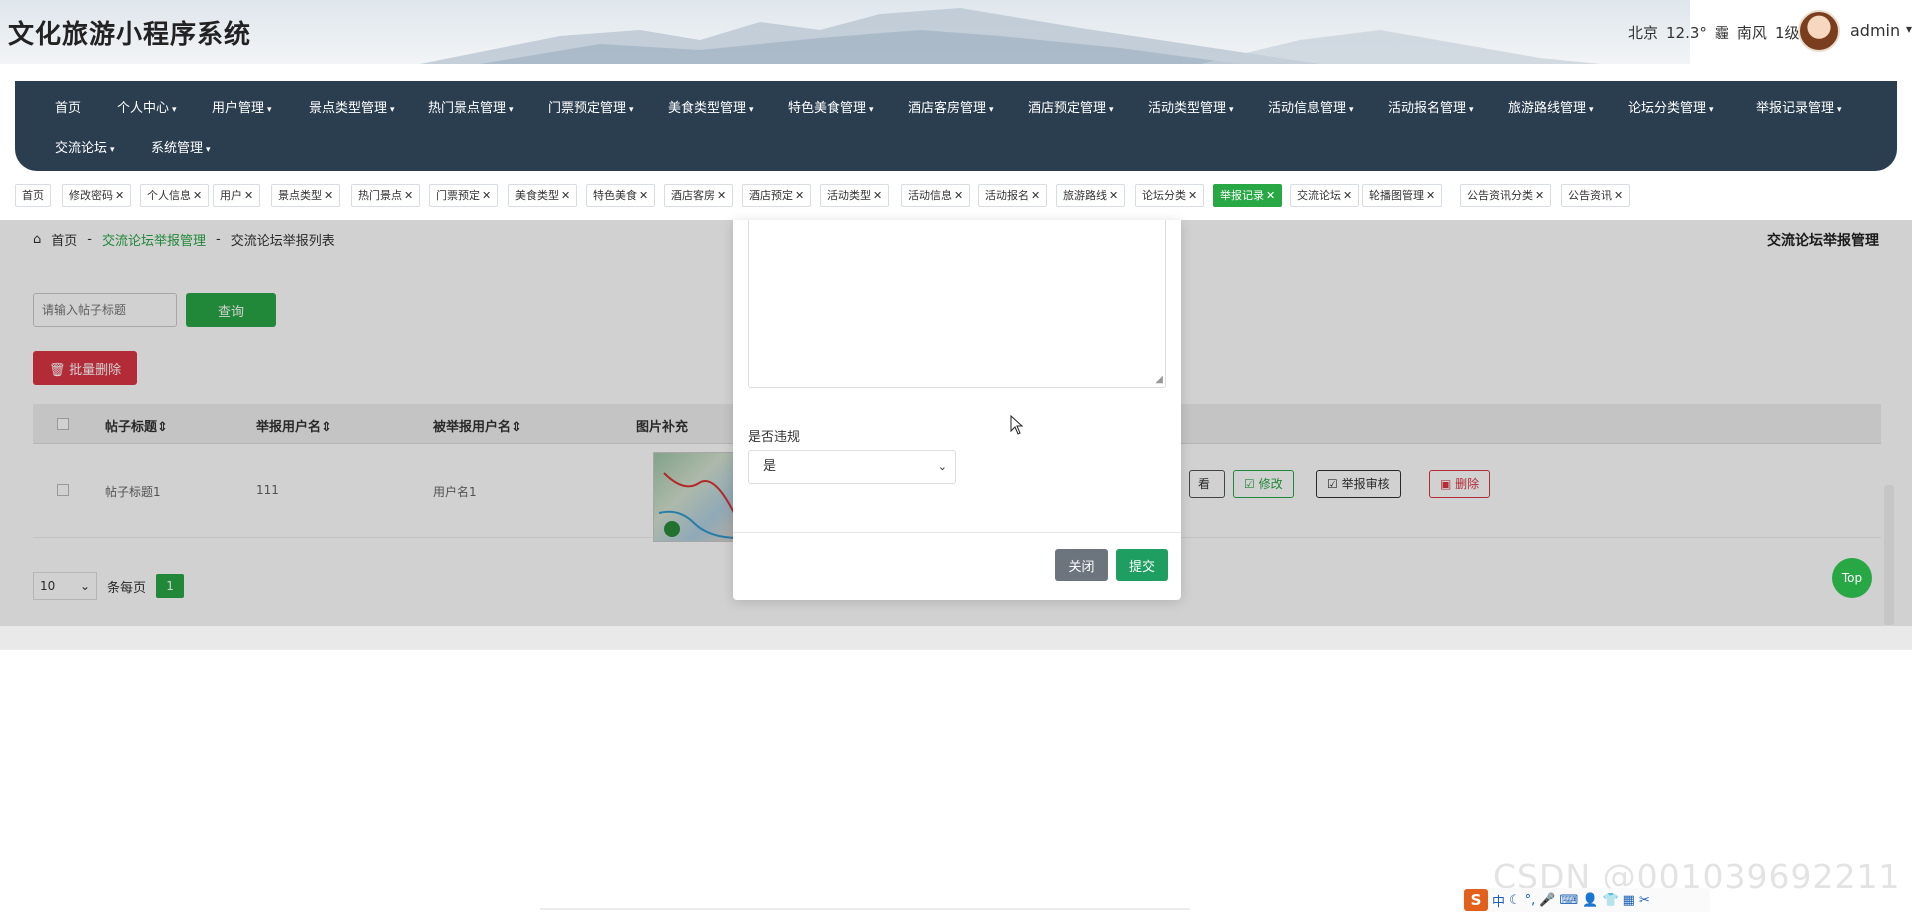  I want to click on nav-item-17: 系统管理 ▾, so click(181, 146).